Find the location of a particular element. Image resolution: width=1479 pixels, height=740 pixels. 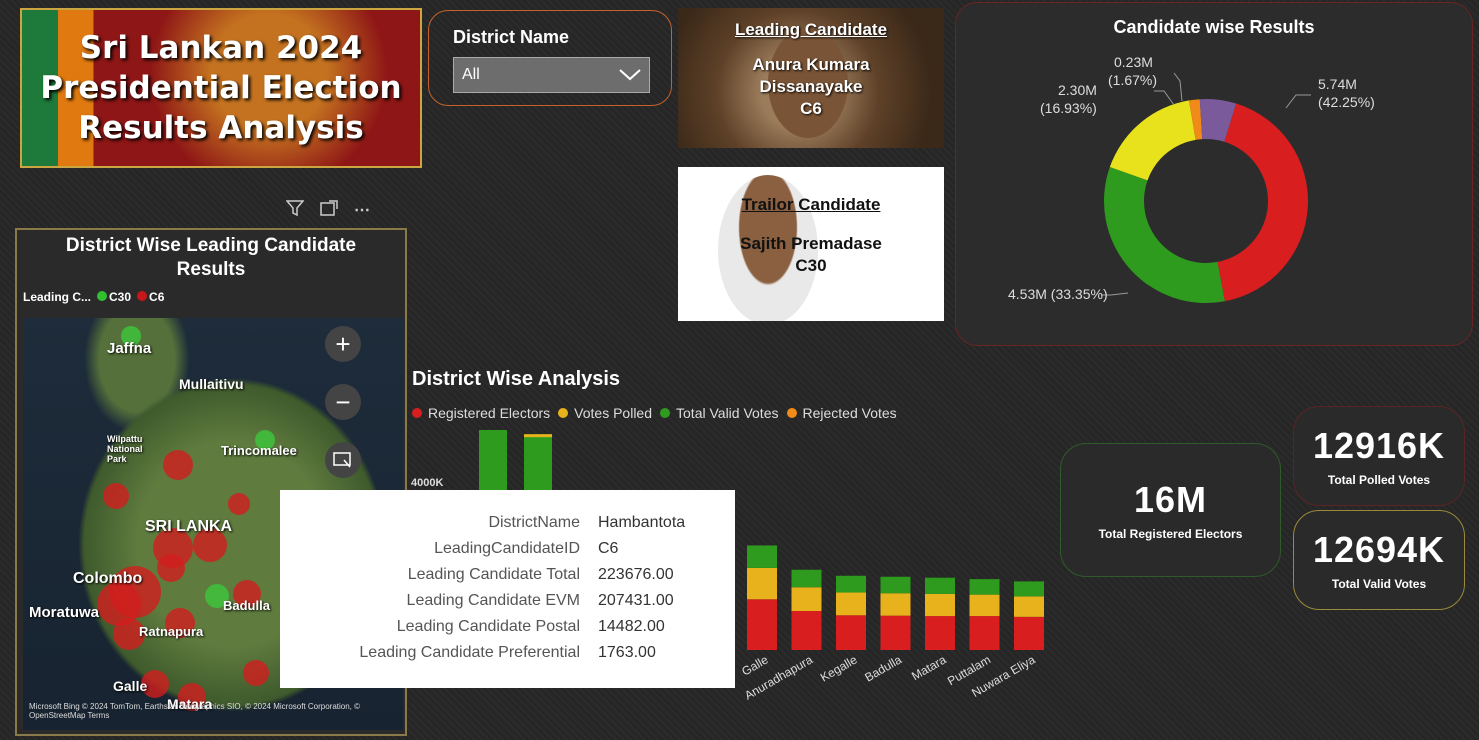

legend-rejected: Rejected Votes is located at coordinates (850, 413).